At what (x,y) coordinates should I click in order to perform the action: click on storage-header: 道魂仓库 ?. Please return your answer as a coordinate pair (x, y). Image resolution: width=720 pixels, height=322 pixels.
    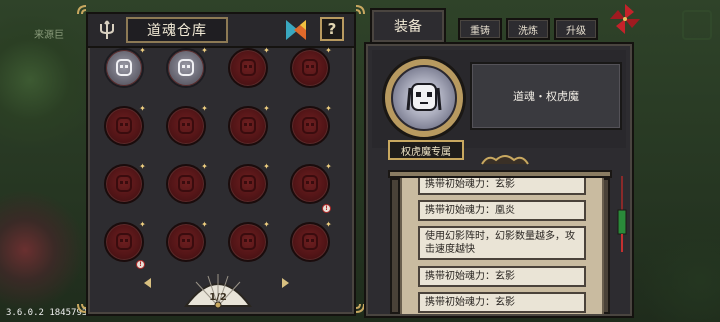
    Looking at the image, I should click on (221, 31).